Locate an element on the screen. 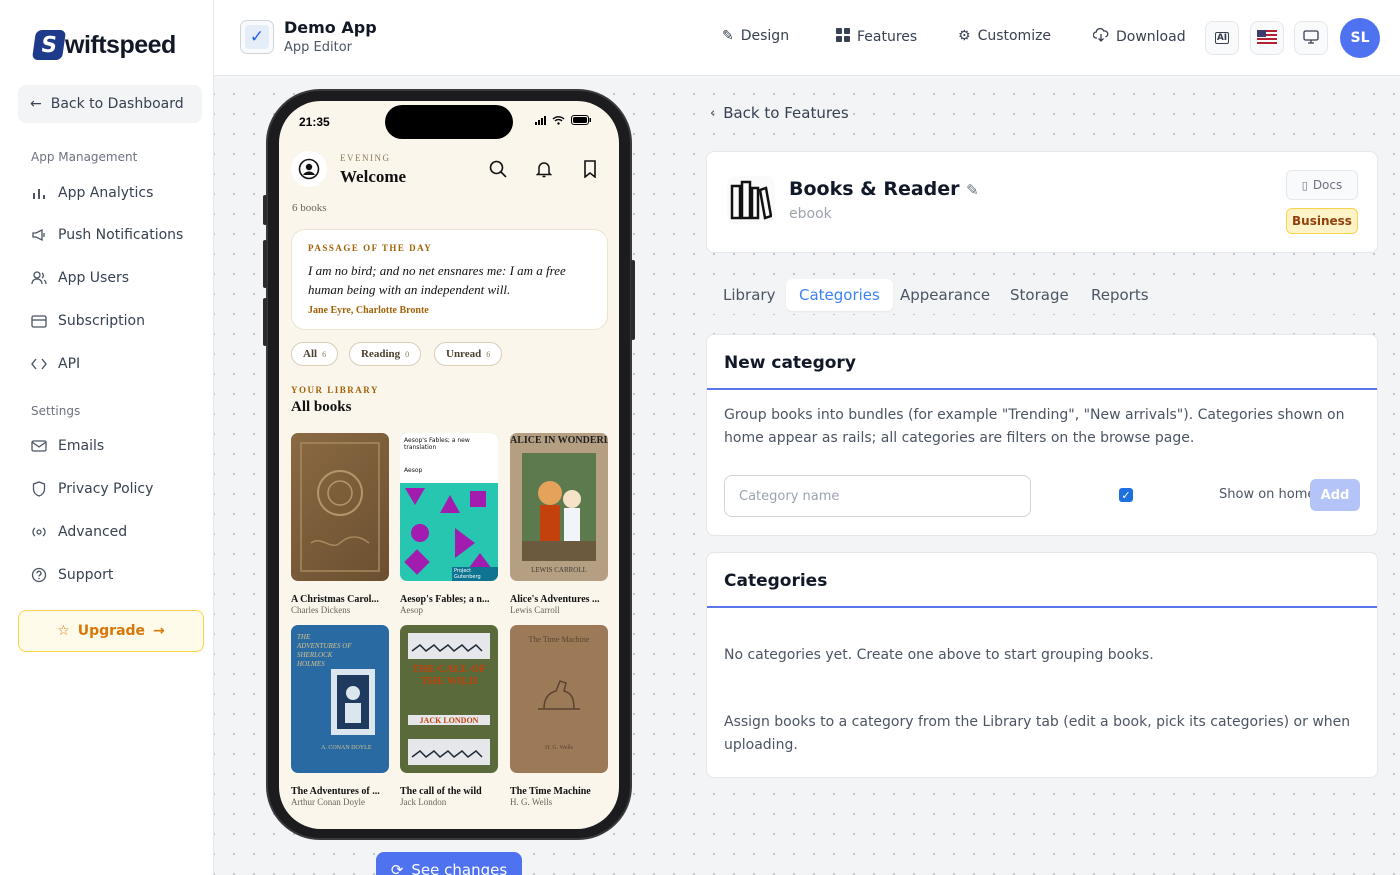 The height and width of the screenshot is (875, 1400). filter-chip-unread: Unread 6 is located at coordinates (468, 354).